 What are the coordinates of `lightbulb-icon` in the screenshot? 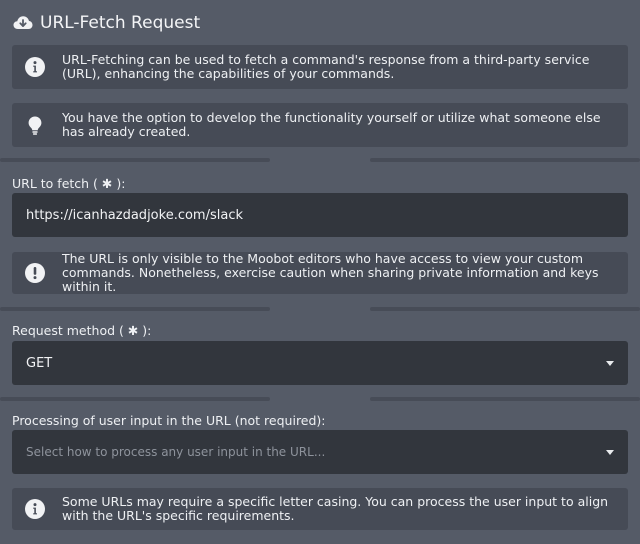 It's located at (35, 125).